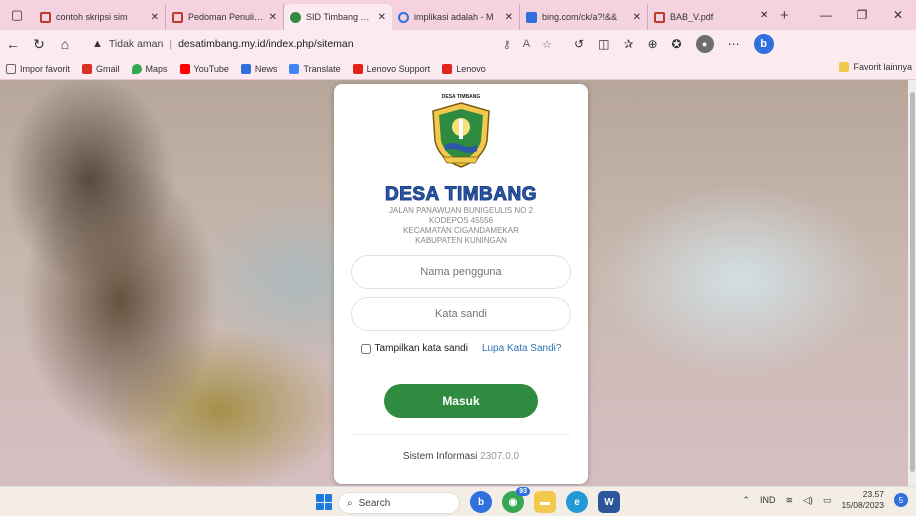 This screenshot has height=516, width=916. I want to click on favorite-item-lenovo: Lenovo, so click(464, 68).